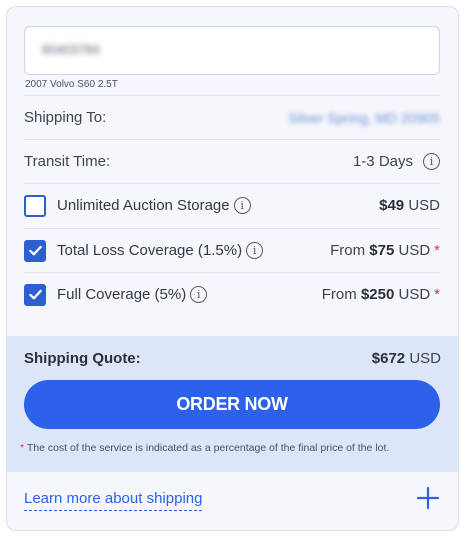 The height and width of the screenshot is (537, 465). Describe the element at coordinates (428, 498) in the screenshot. I see `plus-icon` at that location.